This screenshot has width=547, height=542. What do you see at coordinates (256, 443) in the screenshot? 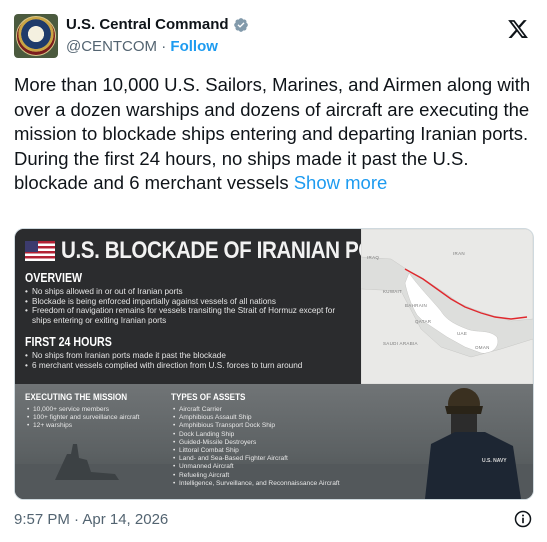
I see `asset-item: Guided-Missile Destroyers` at bounding box center [256, 443].